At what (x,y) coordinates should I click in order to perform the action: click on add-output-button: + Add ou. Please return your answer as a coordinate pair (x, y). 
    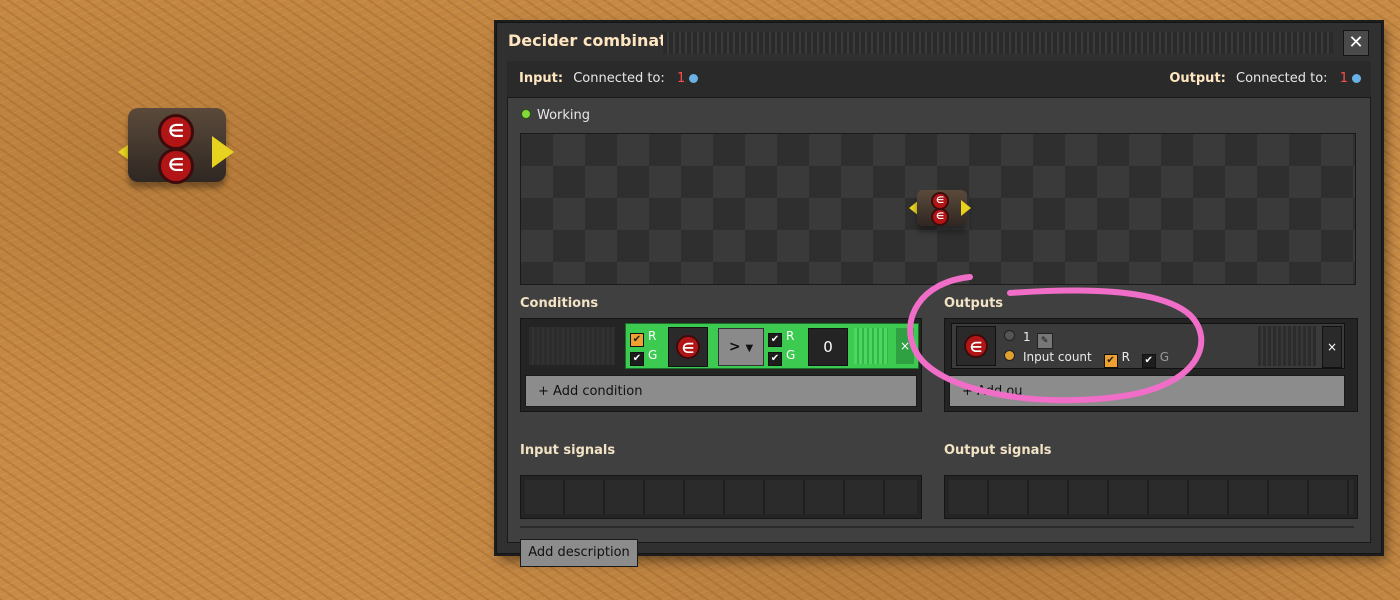
    Looking at the image, I should click on (1147, 391).